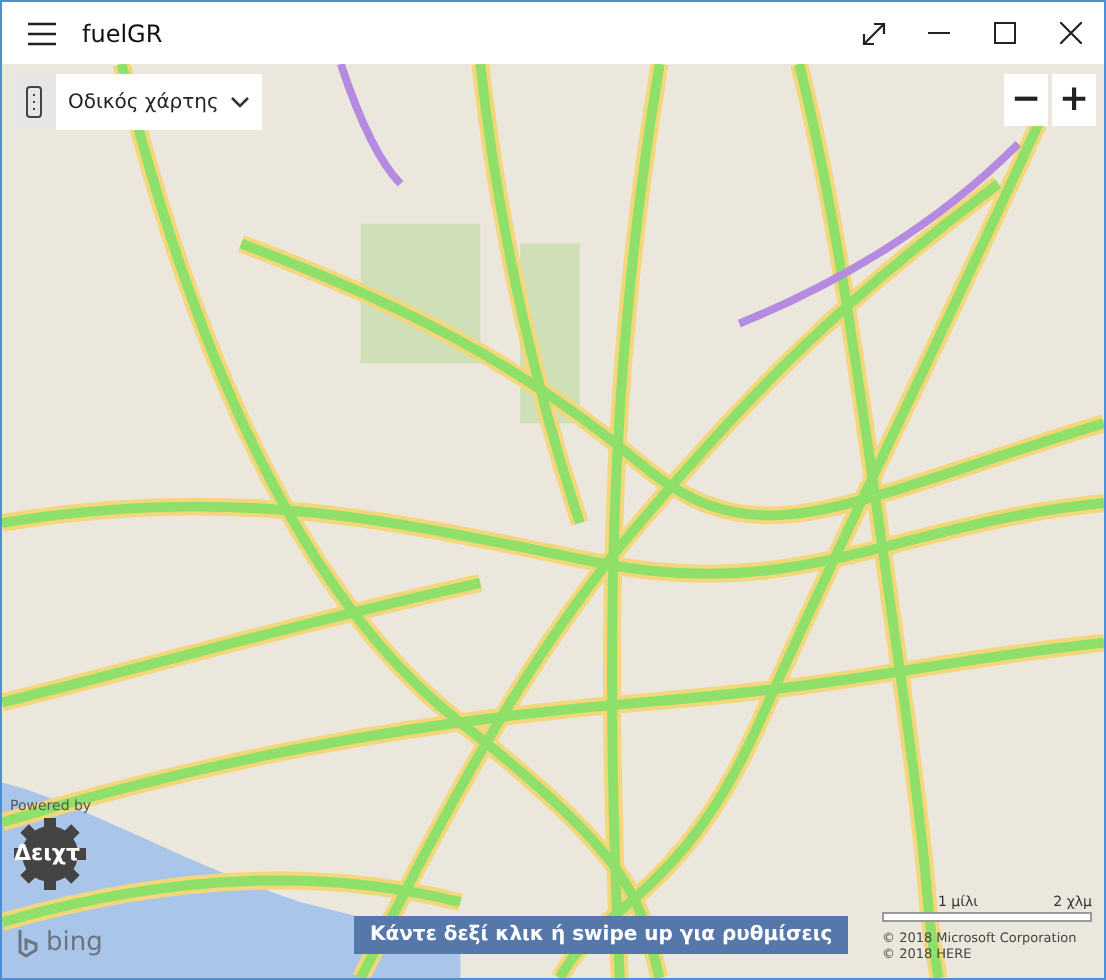 This screenshot has height=980, width=1106. Describe the element at coordinates (34, 102) in the screenshot. I see `phone-icon` at that location.